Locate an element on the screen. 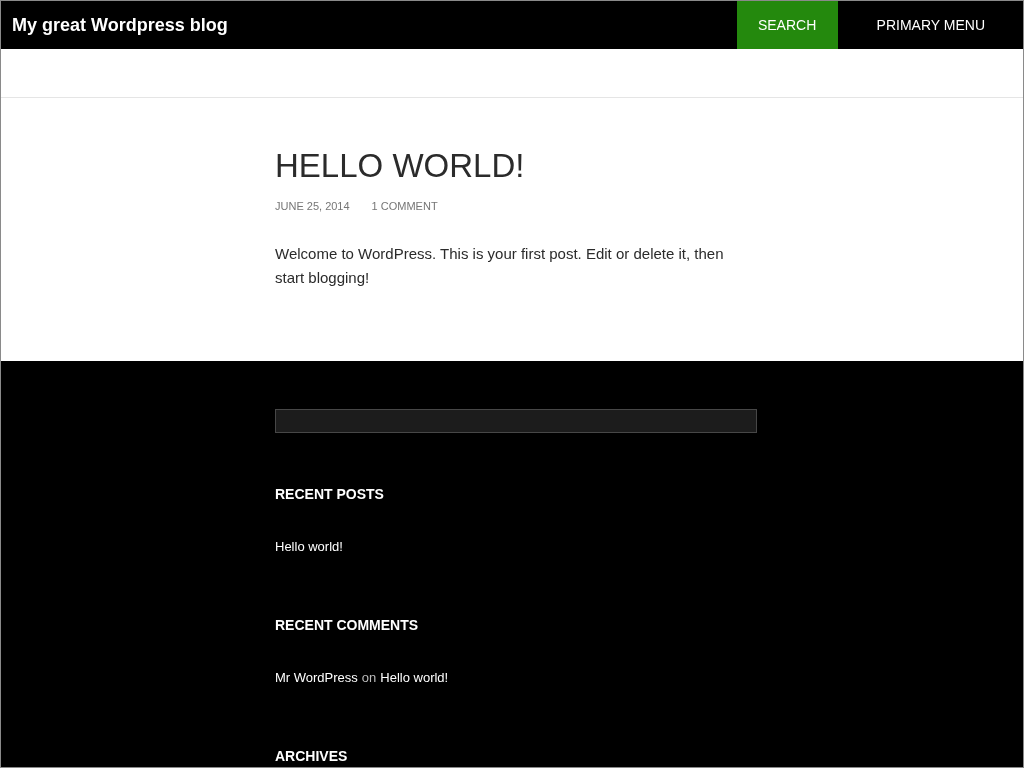  widget-title: RECENT COMMENTS is located at coordinates (347, 625).